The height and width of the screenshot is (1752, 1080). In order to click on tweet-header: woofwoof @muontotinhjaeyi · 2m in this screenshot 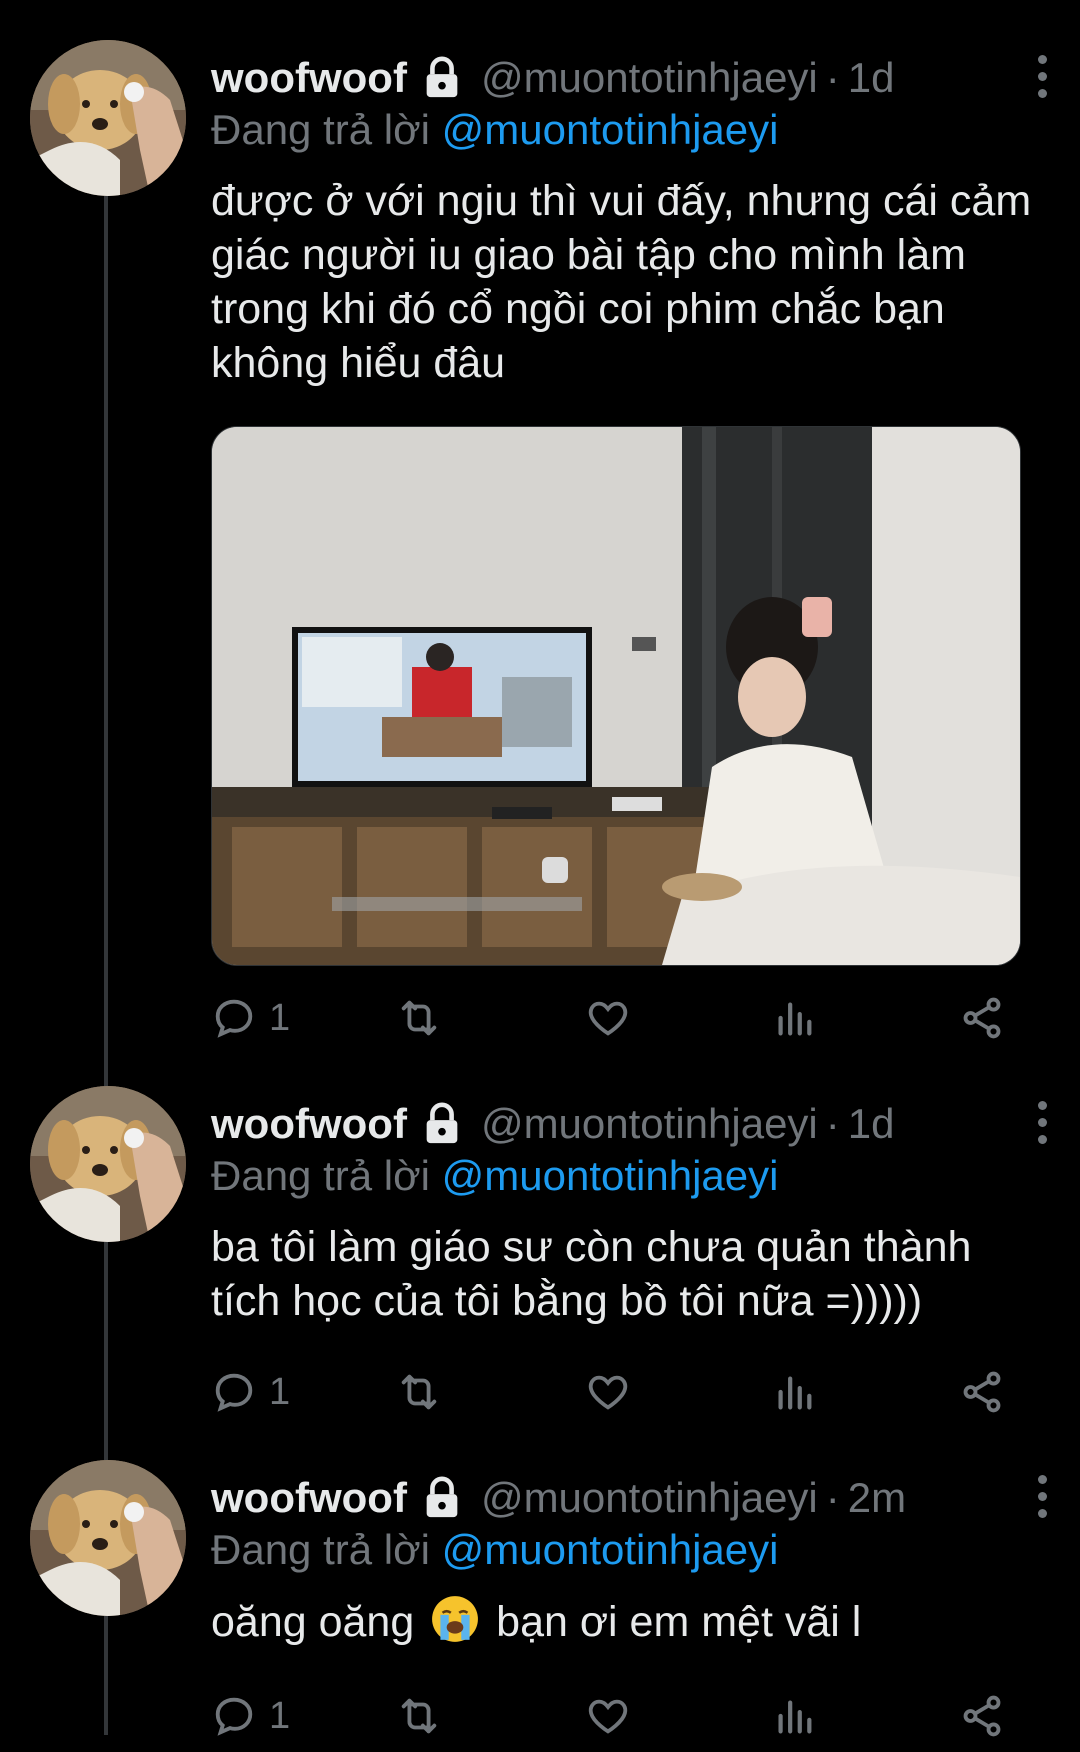, I will do `click(626, 1498)`.